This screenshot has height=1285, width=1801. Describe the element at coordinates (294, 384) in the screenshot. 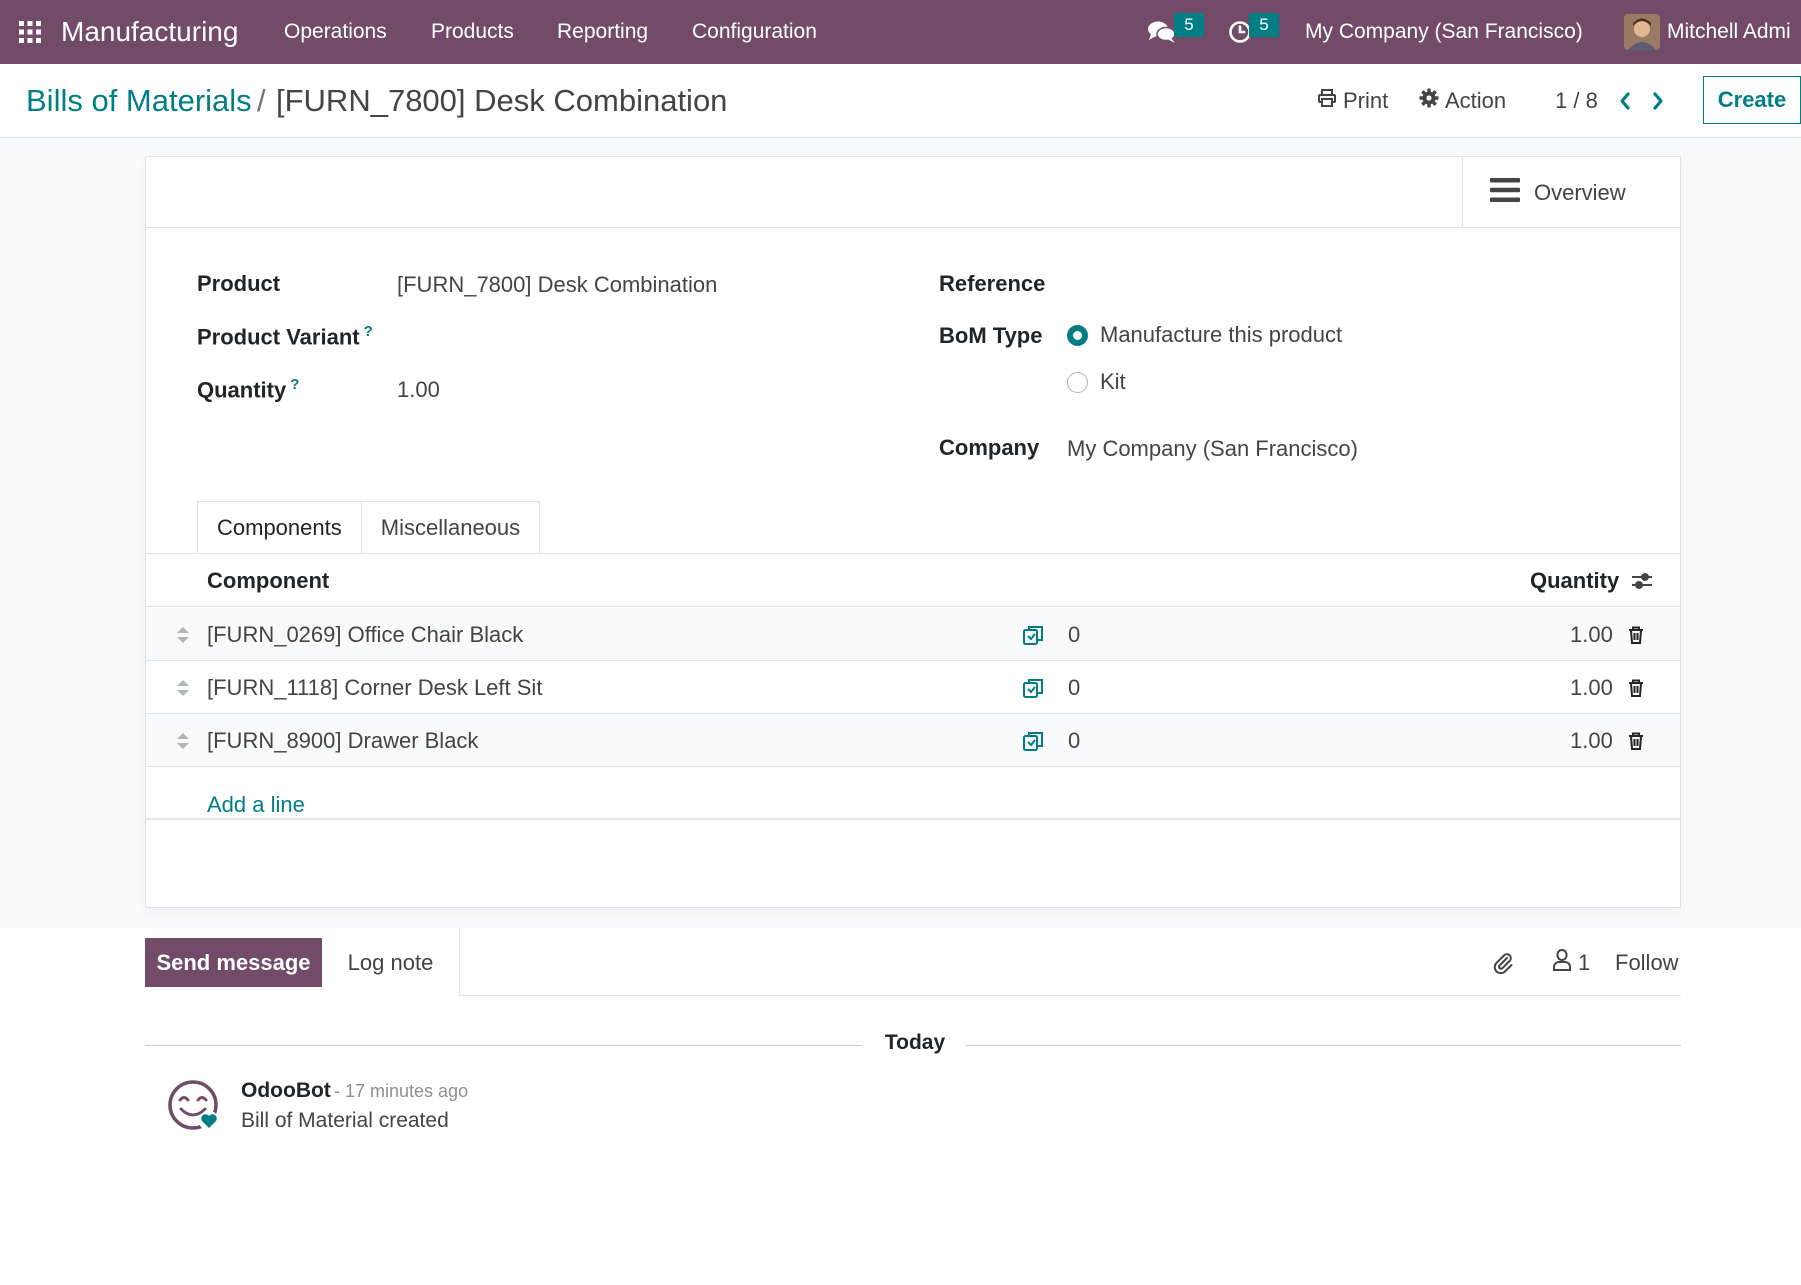

I see `quantity-help-tooltip: ?` at that location.